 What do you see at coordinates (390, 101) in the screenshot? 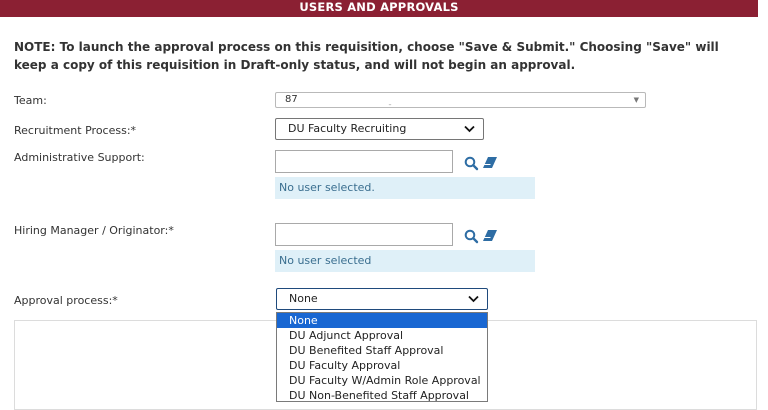
I see `team-tick-mark: ˍ` at bounding box center [390, 101].